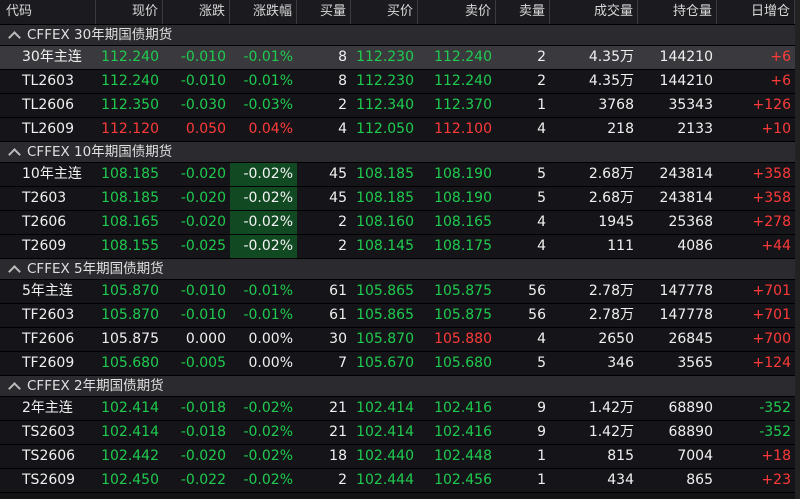 Image resolution: width=800 pixels, height=499 pixels. What do you see at coordinates (457, 12) in the screenshot?
I see `column-header-ask-price: 卖价` at bounding box center [457, 12].